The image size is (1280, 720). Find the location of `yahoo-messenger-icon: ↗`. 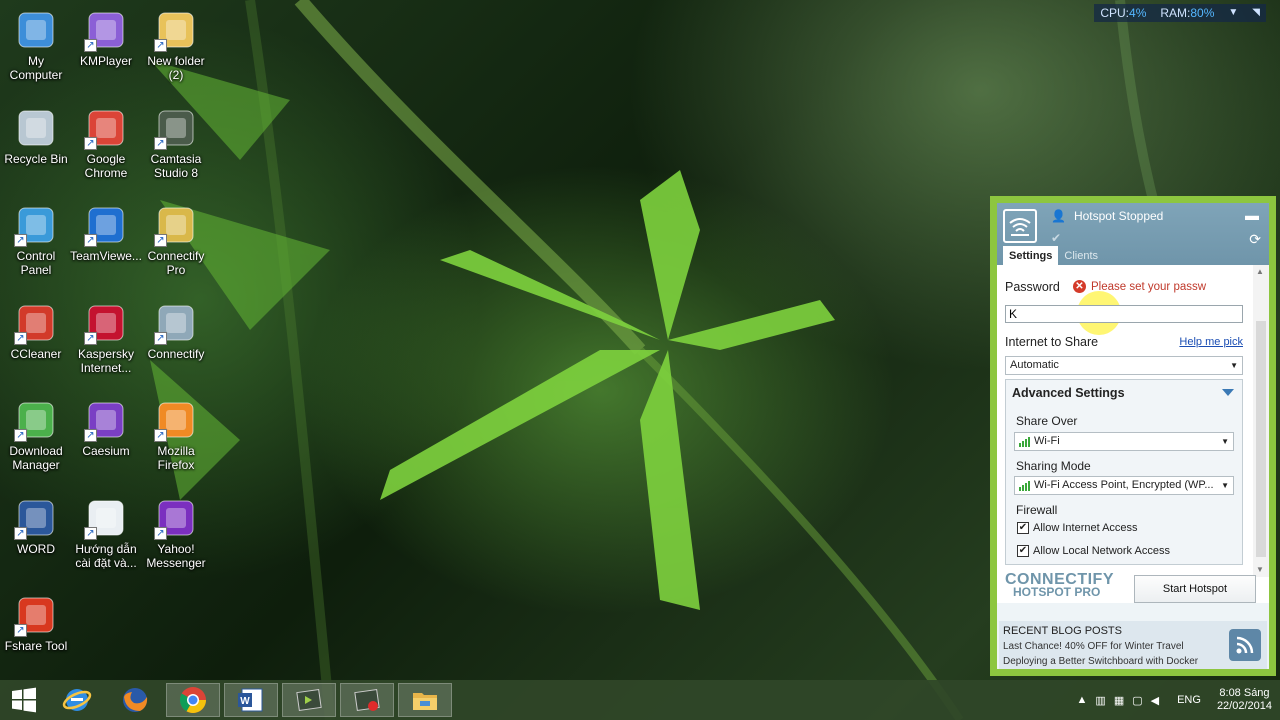

yahoo-messenger-icon: ↗ is located at coordinates (176, 518).